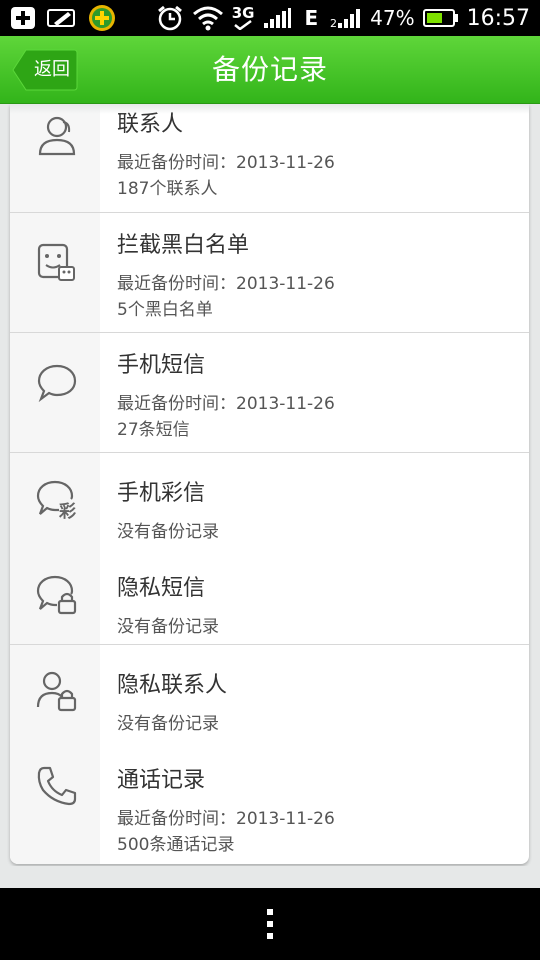  What do you see at coordinates (62, 18) in the screenshot?
I see `edit-notification-icon` at bounding box center [62, 18].